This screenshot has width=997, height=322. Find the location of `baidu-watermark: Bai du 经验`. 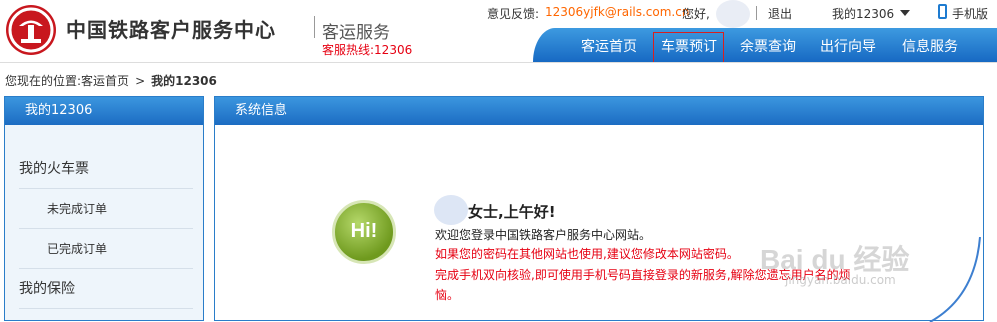

baidu-watermark: Bai du 经验 is located at coordinates (835, 259).